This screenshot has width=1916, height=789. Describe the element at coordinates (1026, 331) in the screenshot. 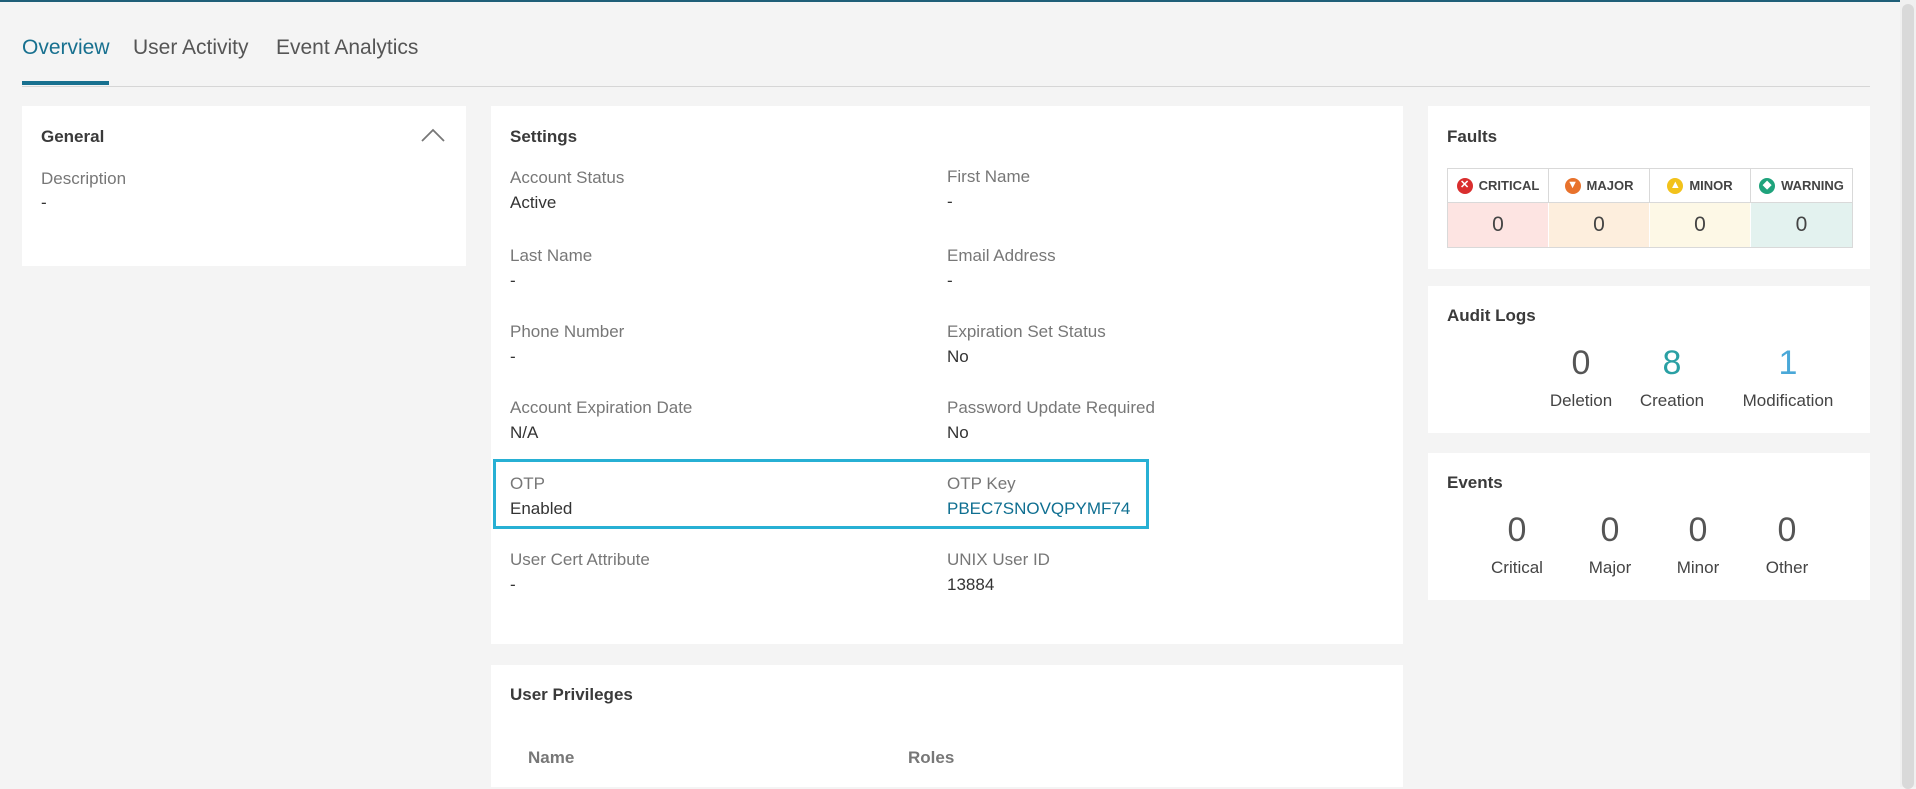

I see `expiration-set-status-label: Expiration Set Status` at that location.